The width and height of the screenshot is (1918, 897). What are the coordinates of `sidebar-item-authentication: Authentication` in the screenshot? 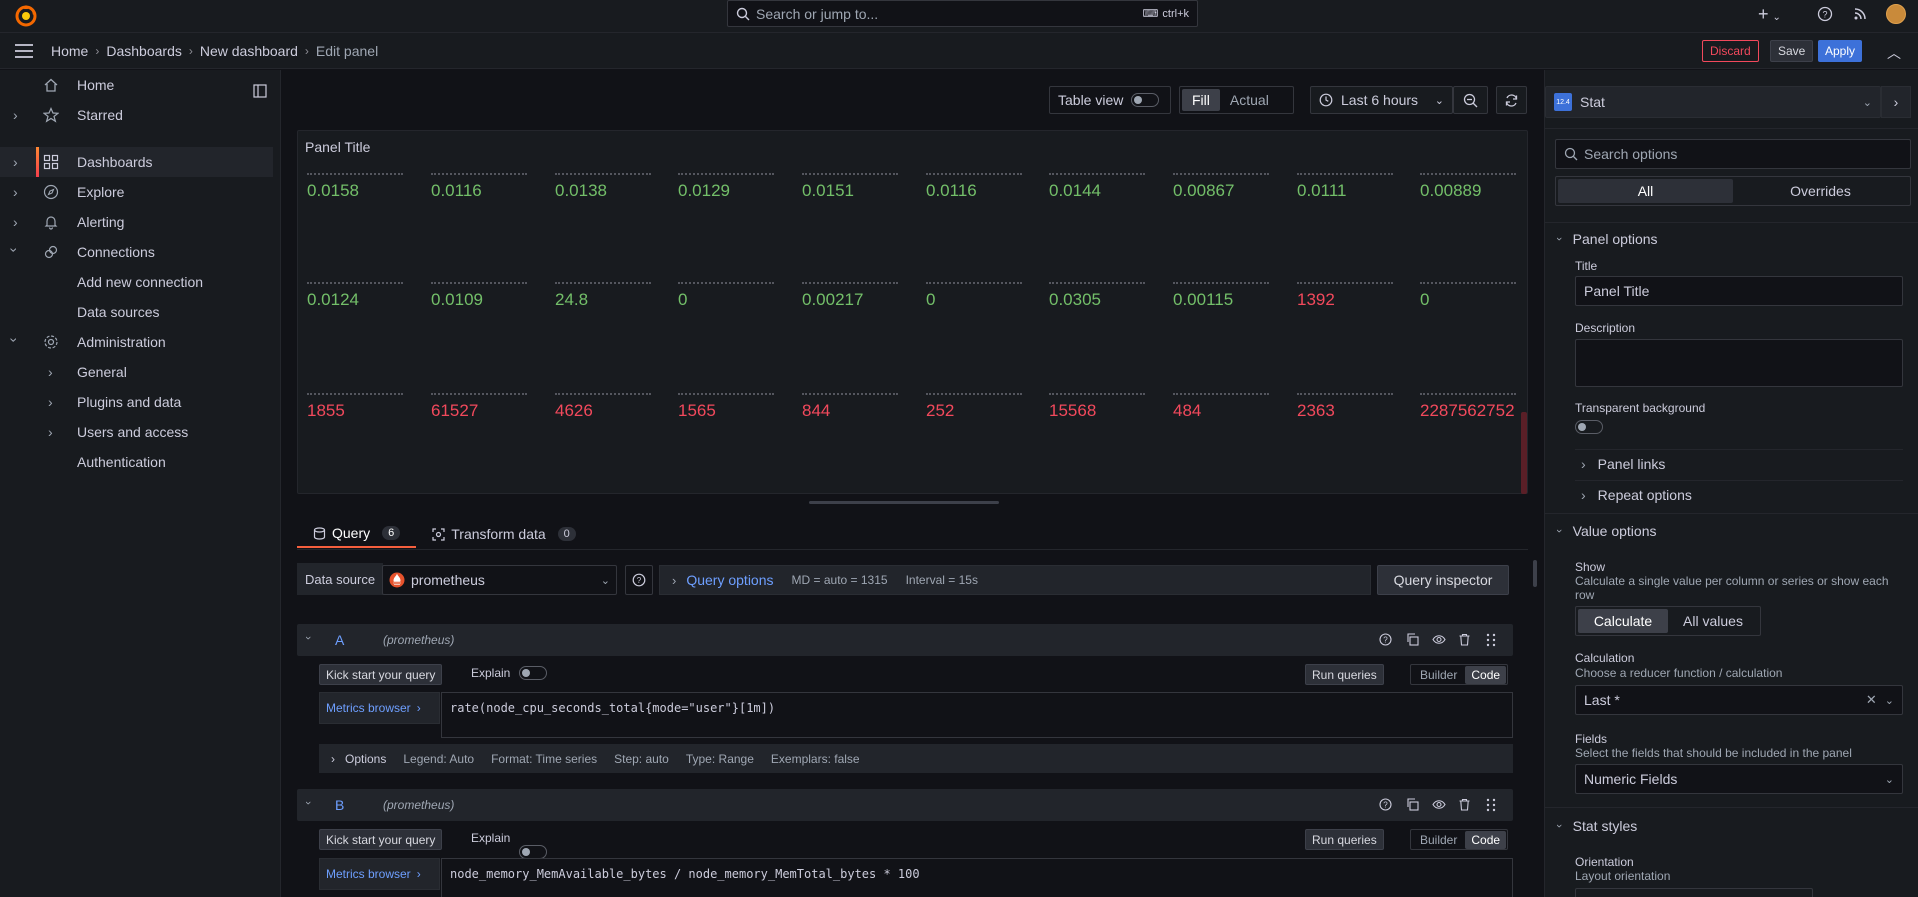 It's located at (121, 462).